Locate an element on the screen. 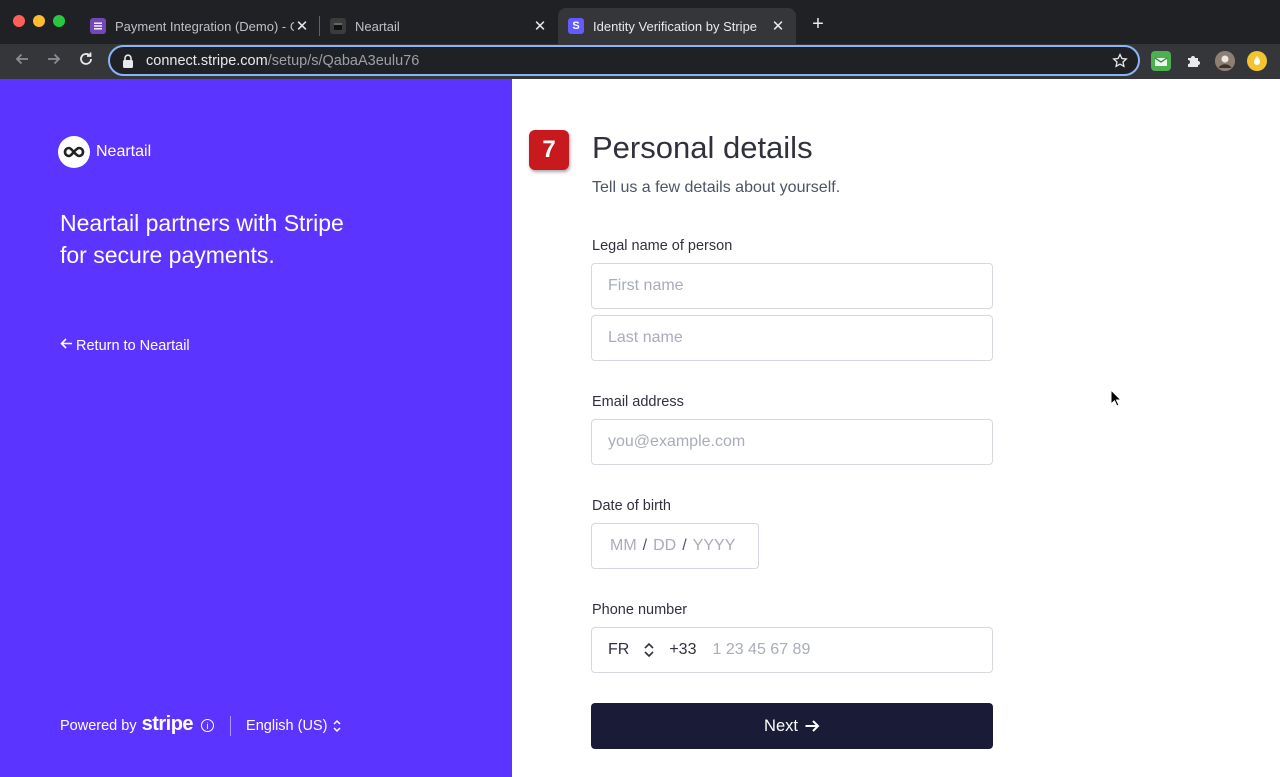  phone-number-input: 1 23 45 67 89 is located at coordinates (761, 650).